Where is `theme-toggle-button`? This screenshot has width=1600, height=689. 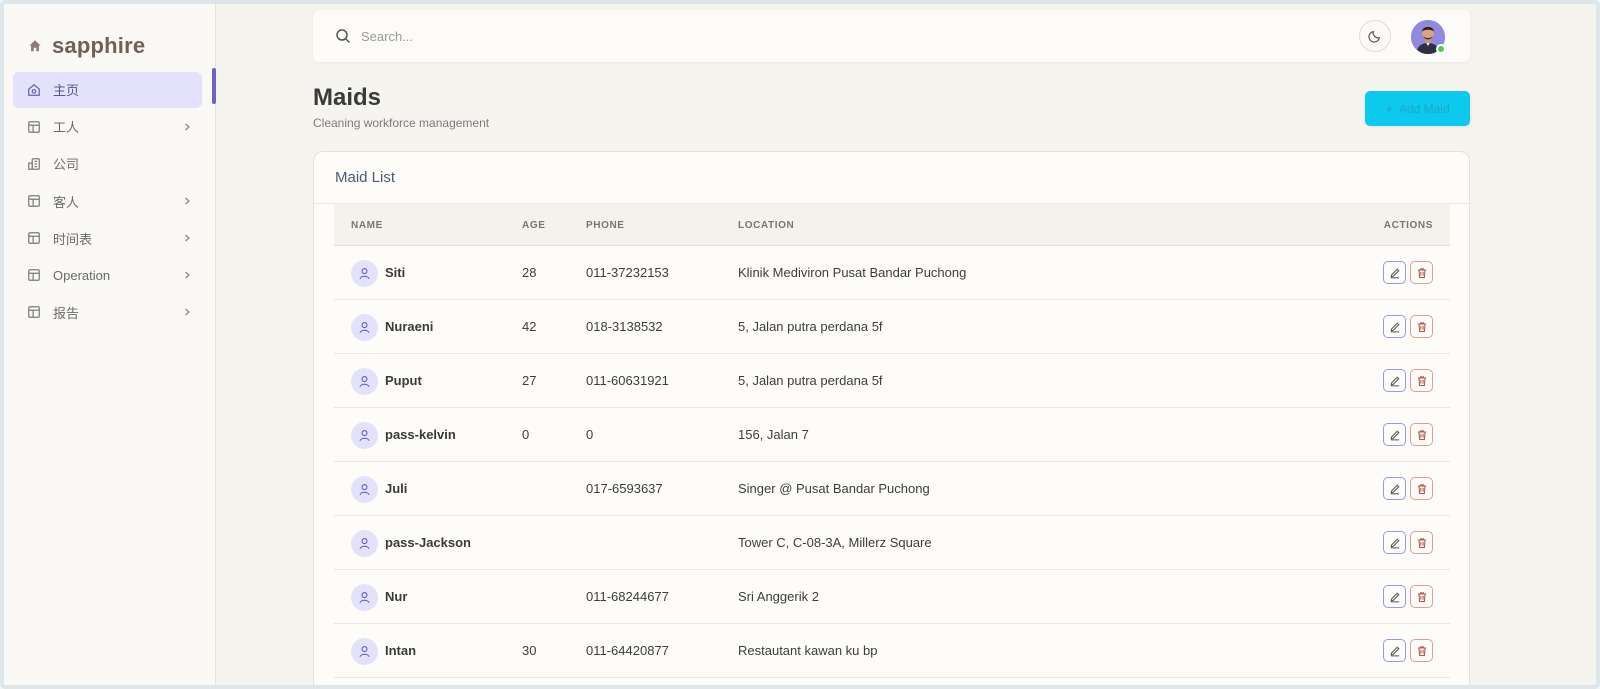 theme-toggle-button is located at coordinates (1375, 36).